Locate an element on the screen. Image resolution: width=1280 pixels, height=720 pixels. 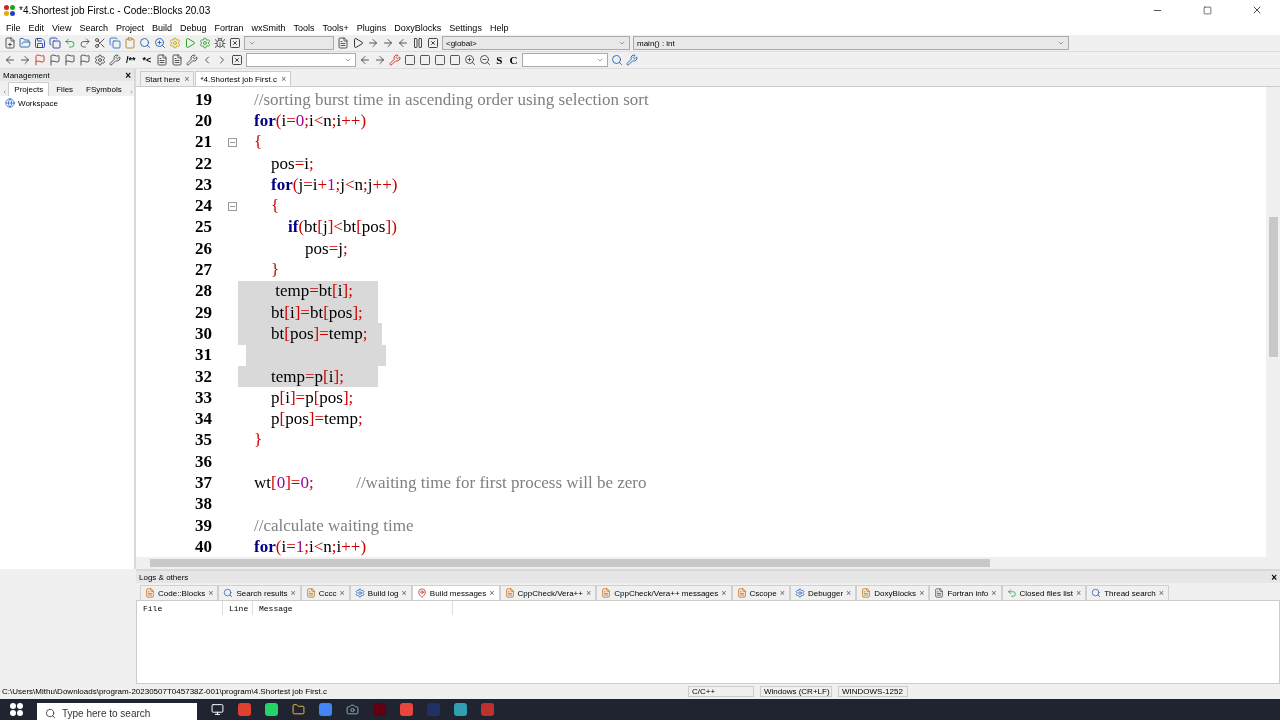
paste-icon is located at coordinates (130, 43).